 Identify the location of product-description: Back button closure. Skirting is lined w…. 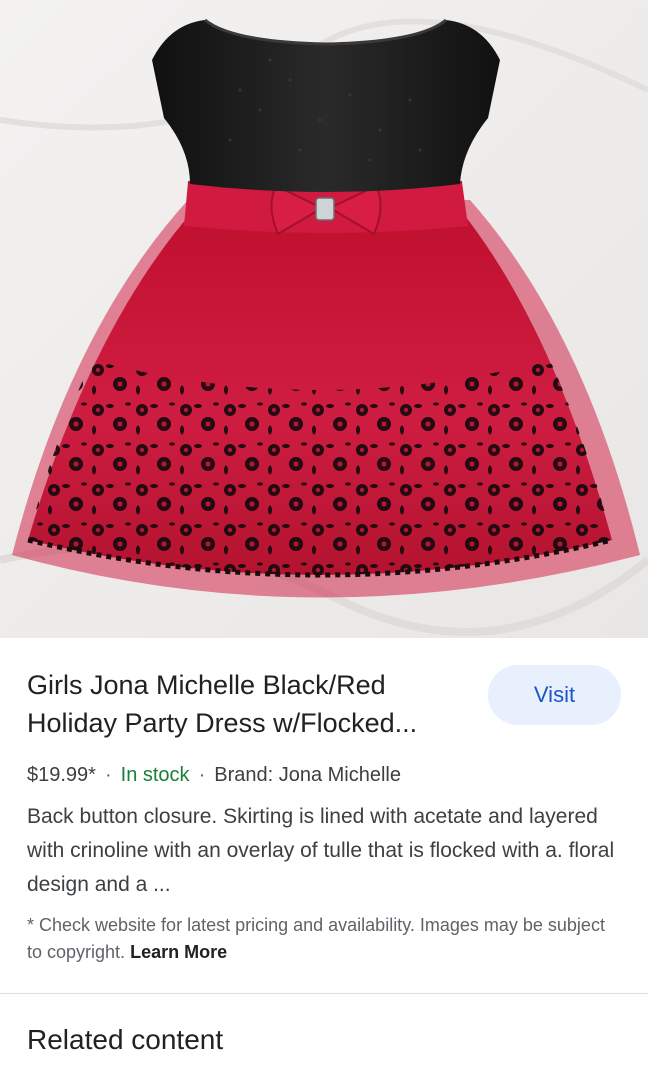
(321, 850).